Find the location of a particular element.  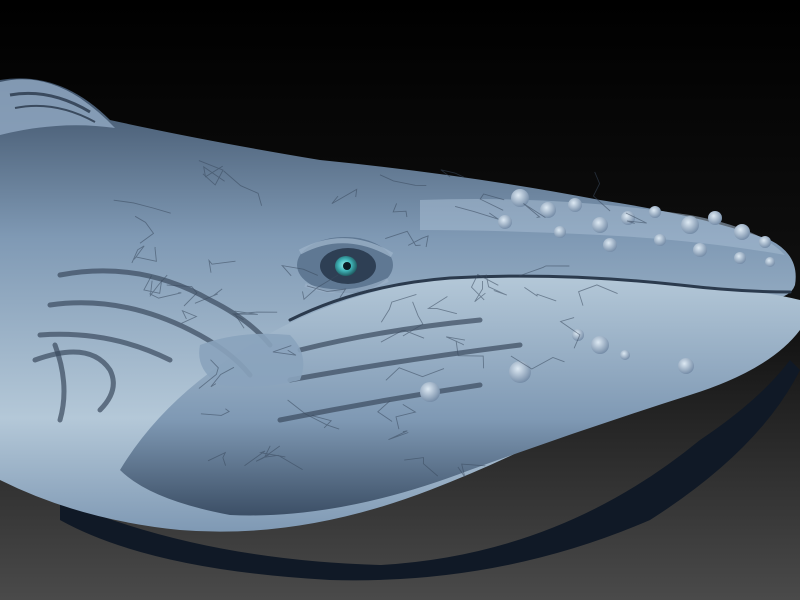

pectoral-fin-base is located at coordinates (251, 360).